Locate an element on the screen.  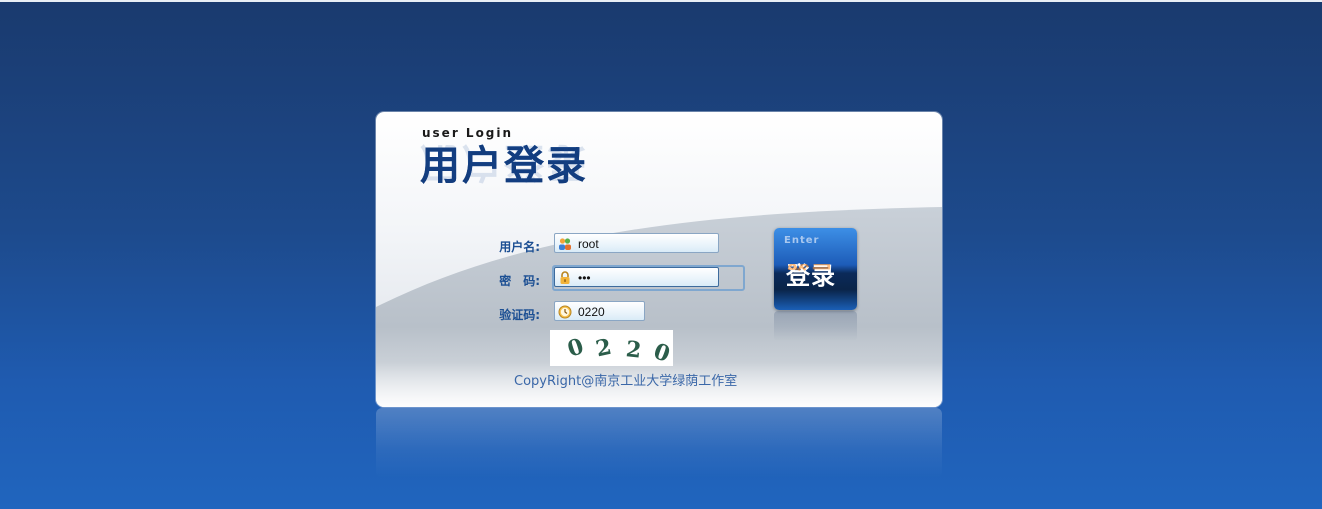
captcha-value: 0220 is located at coordinates (591, 312).